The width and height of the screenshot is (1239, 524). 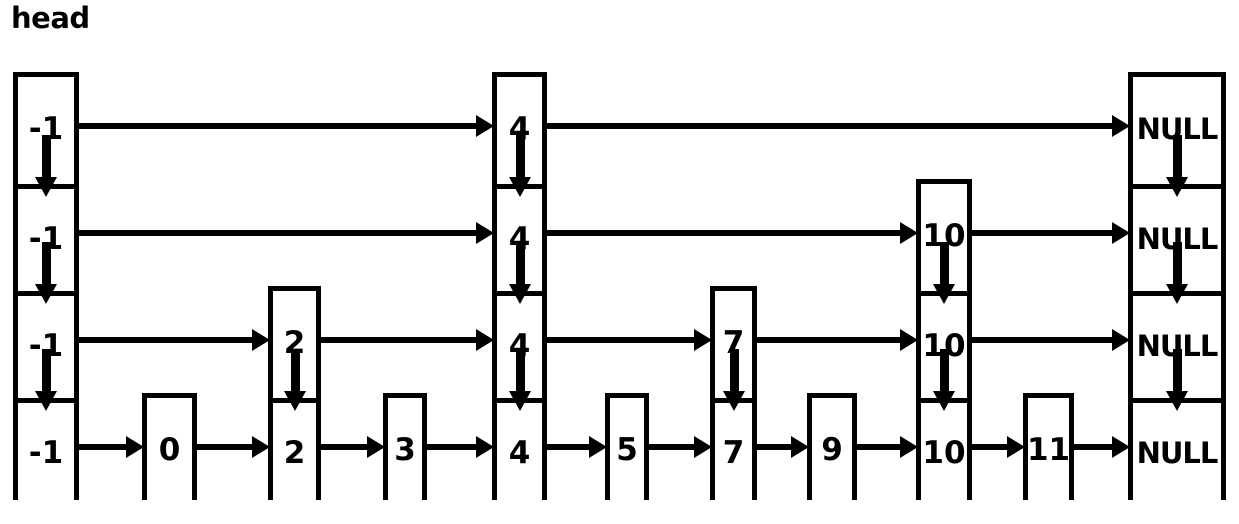 I want to click on node-value: 3, so click(x=405, y=450).